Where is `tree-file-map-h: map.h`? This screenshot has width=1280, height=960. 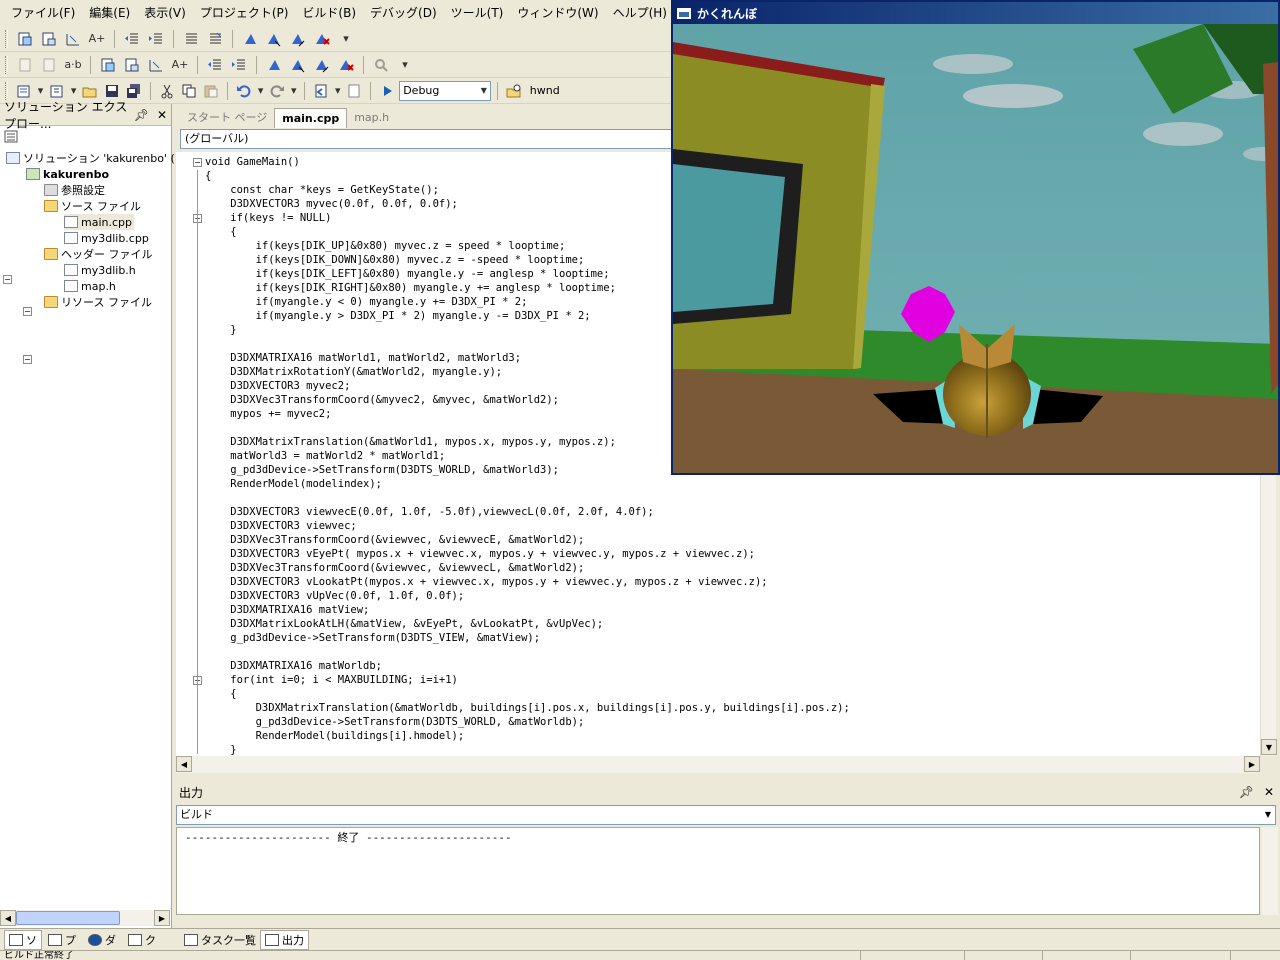 tree-file-map-h: map.h is located at coordinates (90, 286).